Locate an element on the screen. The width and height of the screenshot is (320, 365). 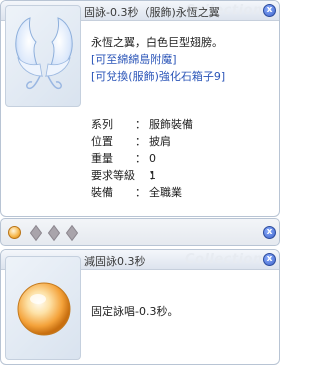
property-key: 要求等級 is located at coordinates (113, 175).